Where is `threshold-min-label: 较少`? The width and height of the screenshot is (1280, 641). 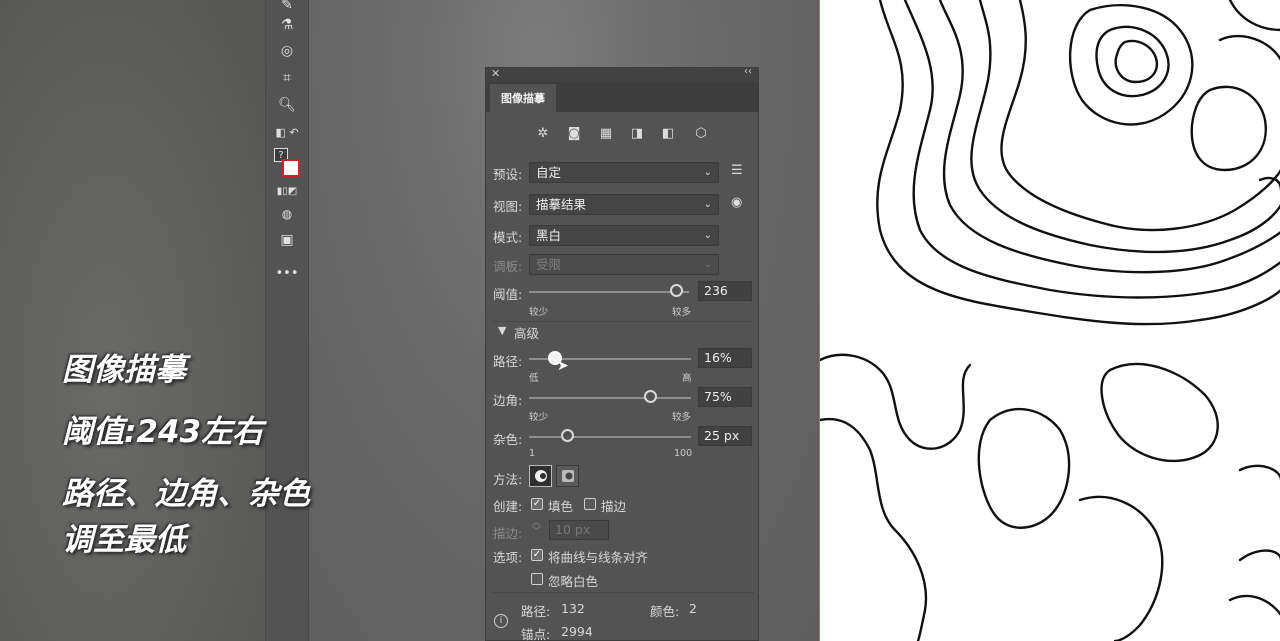 threshold-min-label: 较少 is located at coordinates (539, 312).